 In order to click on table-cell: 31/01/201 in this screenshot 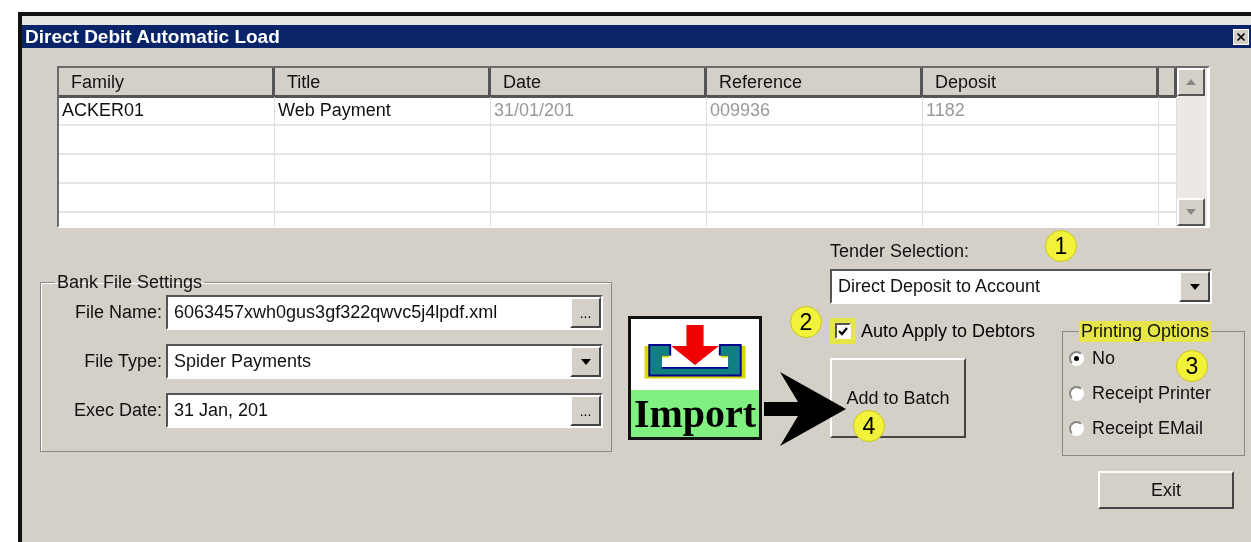, I will do `click(599, 111)`.